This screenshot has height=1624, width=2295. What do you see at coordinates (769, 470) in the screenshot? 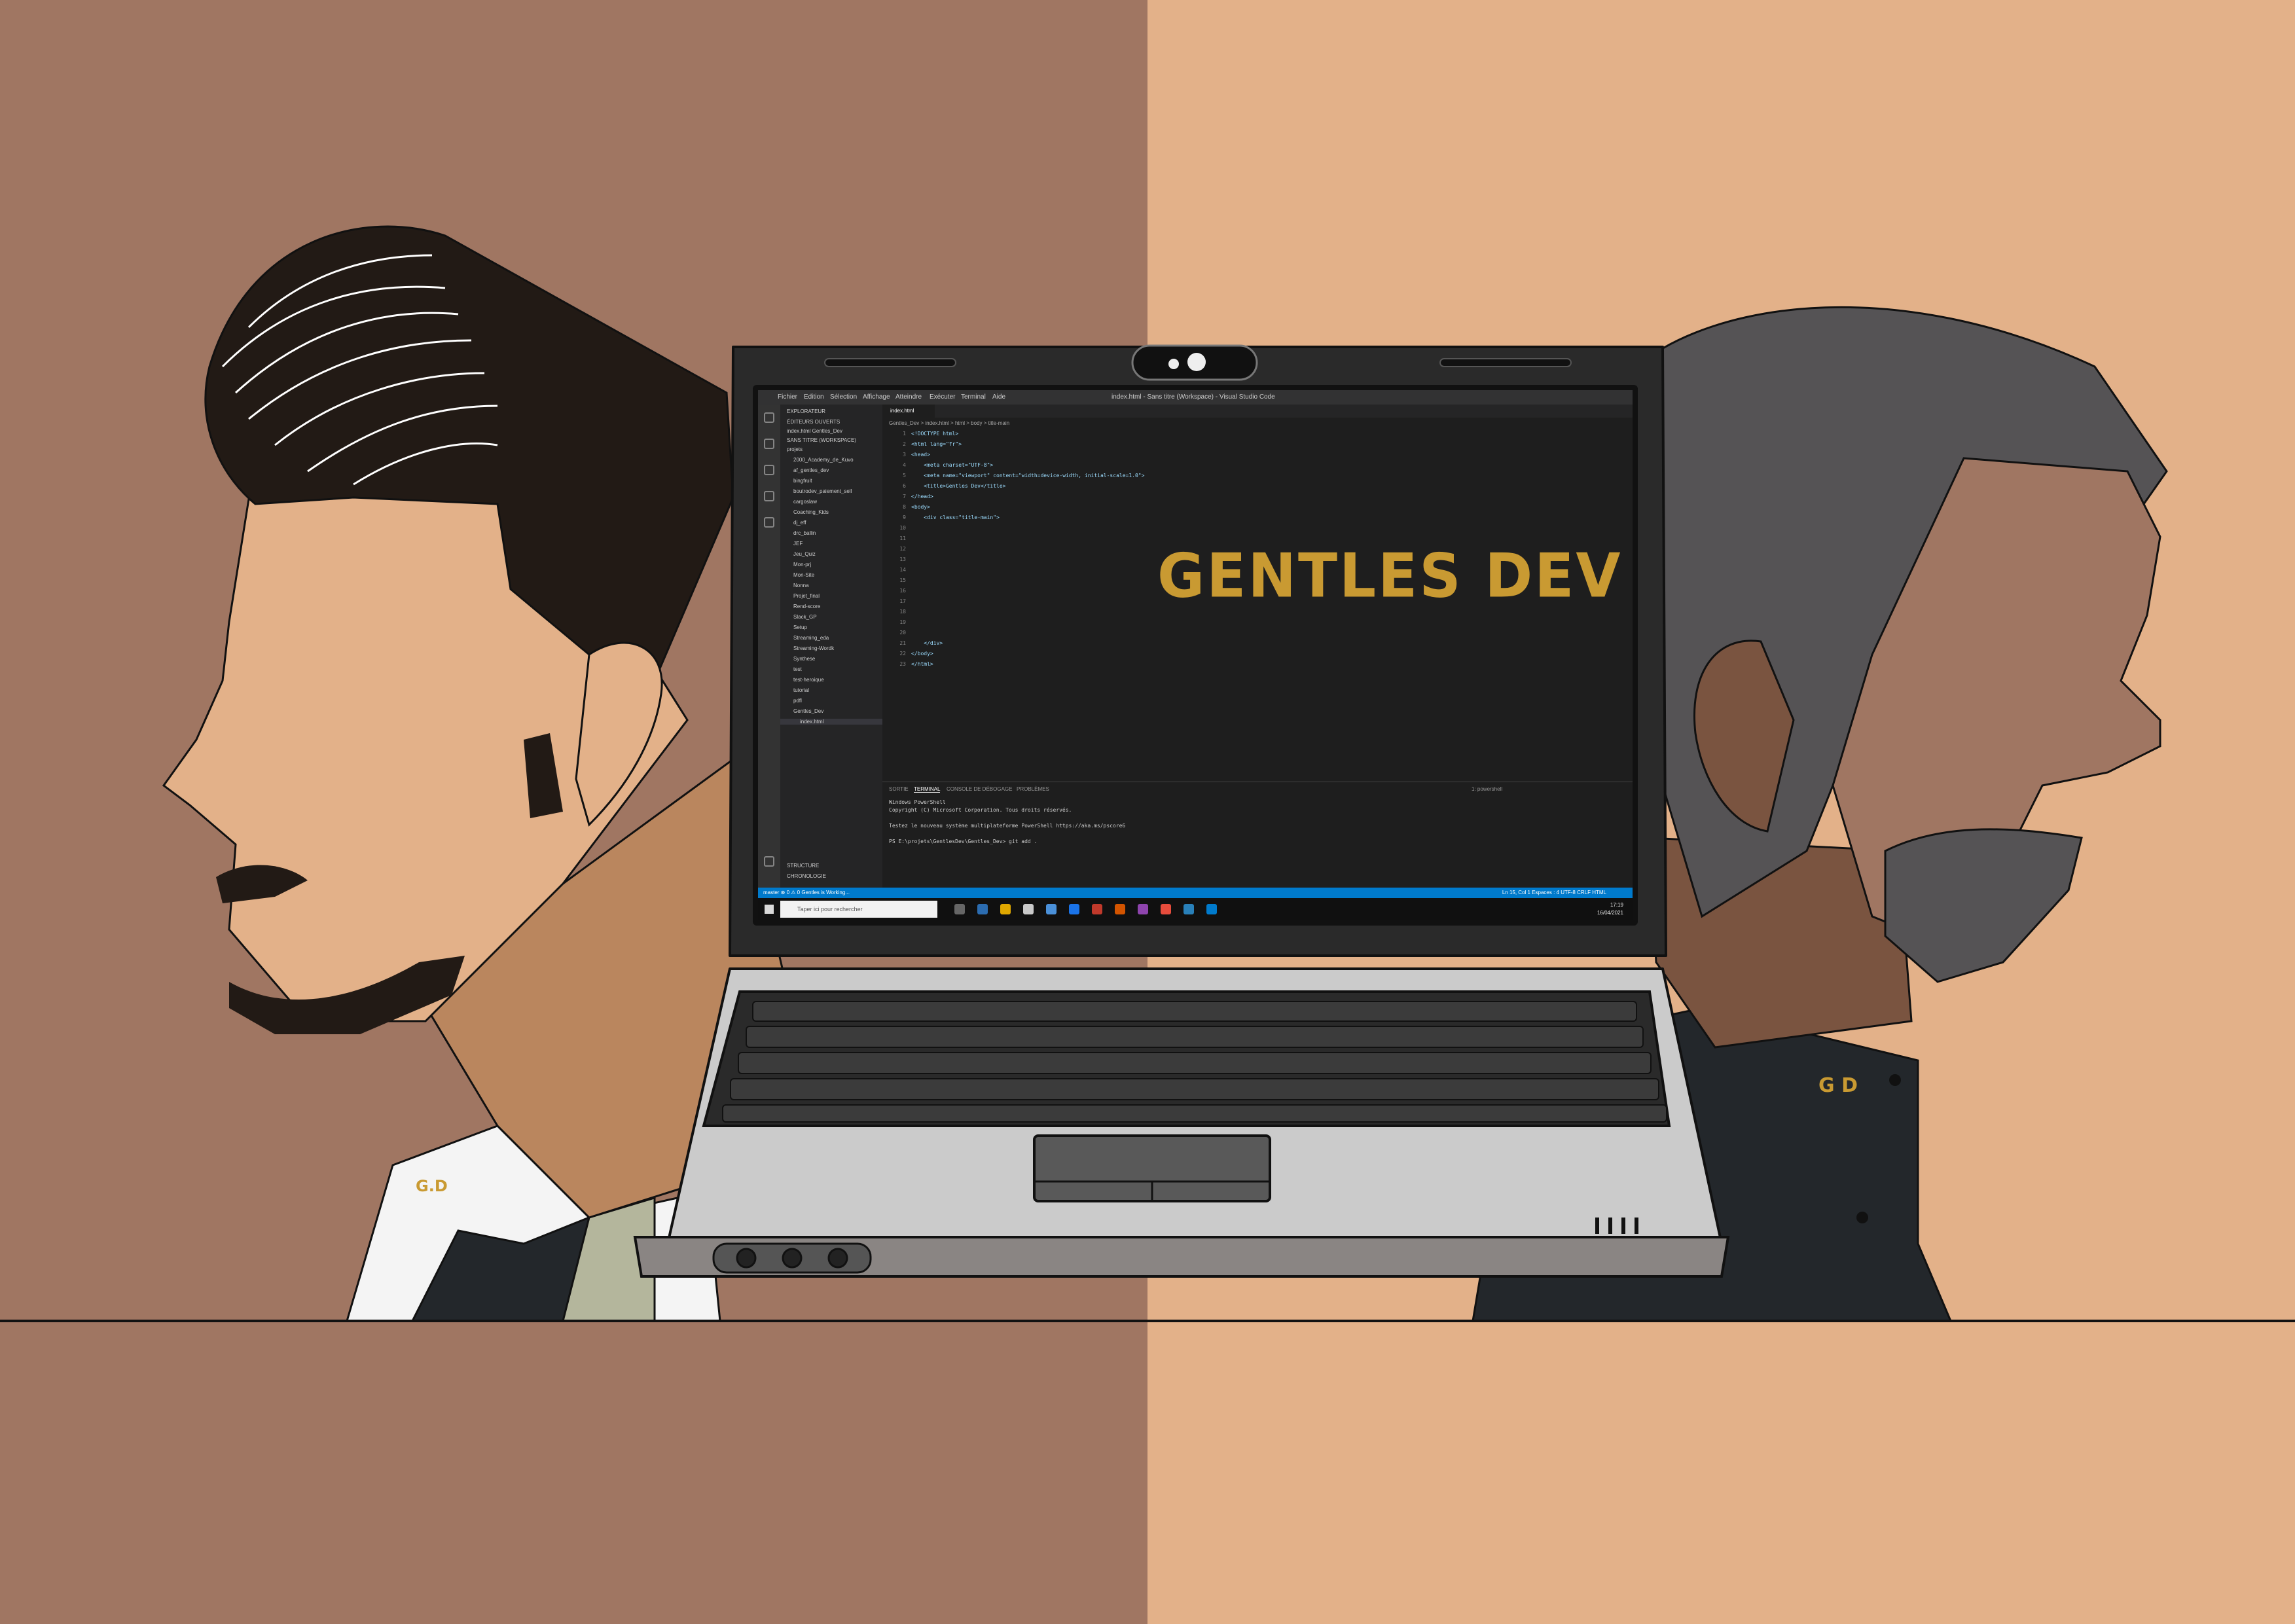
I see `source-control-icon` at bounding box center [769, 470].